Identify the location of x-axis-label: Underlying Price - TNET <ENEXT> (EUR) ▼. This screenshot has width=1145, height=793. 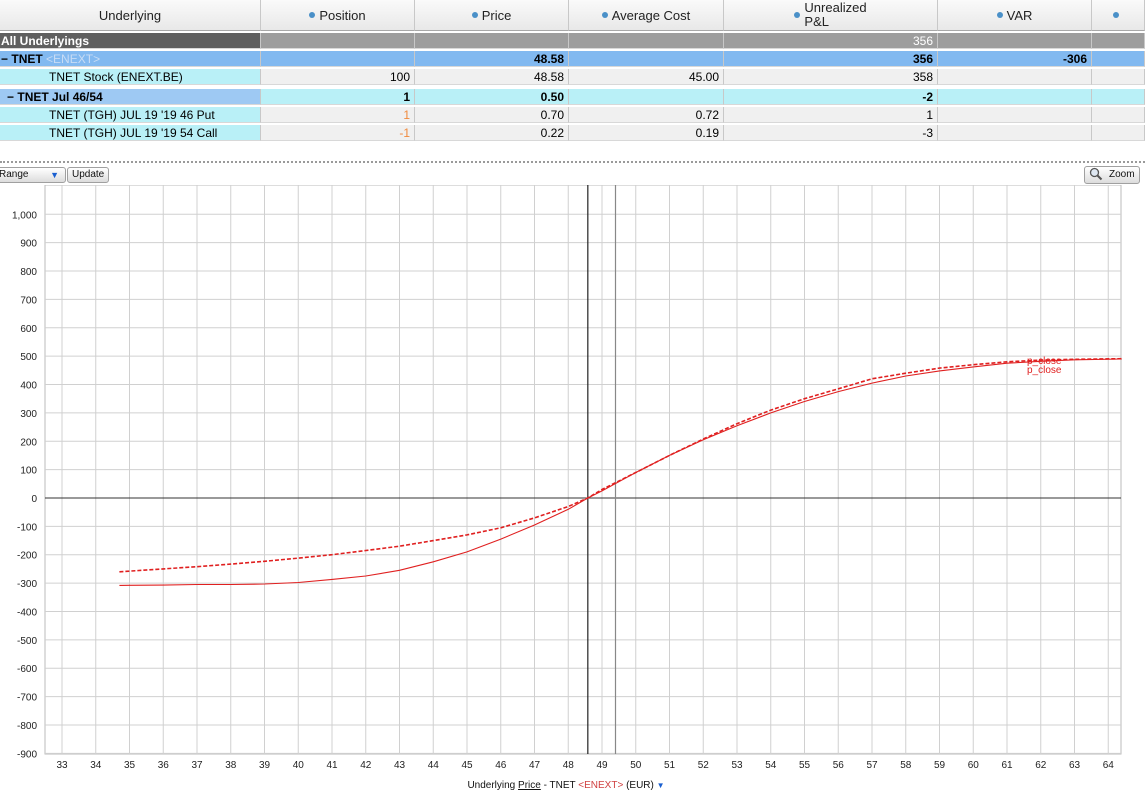
(565, 785).